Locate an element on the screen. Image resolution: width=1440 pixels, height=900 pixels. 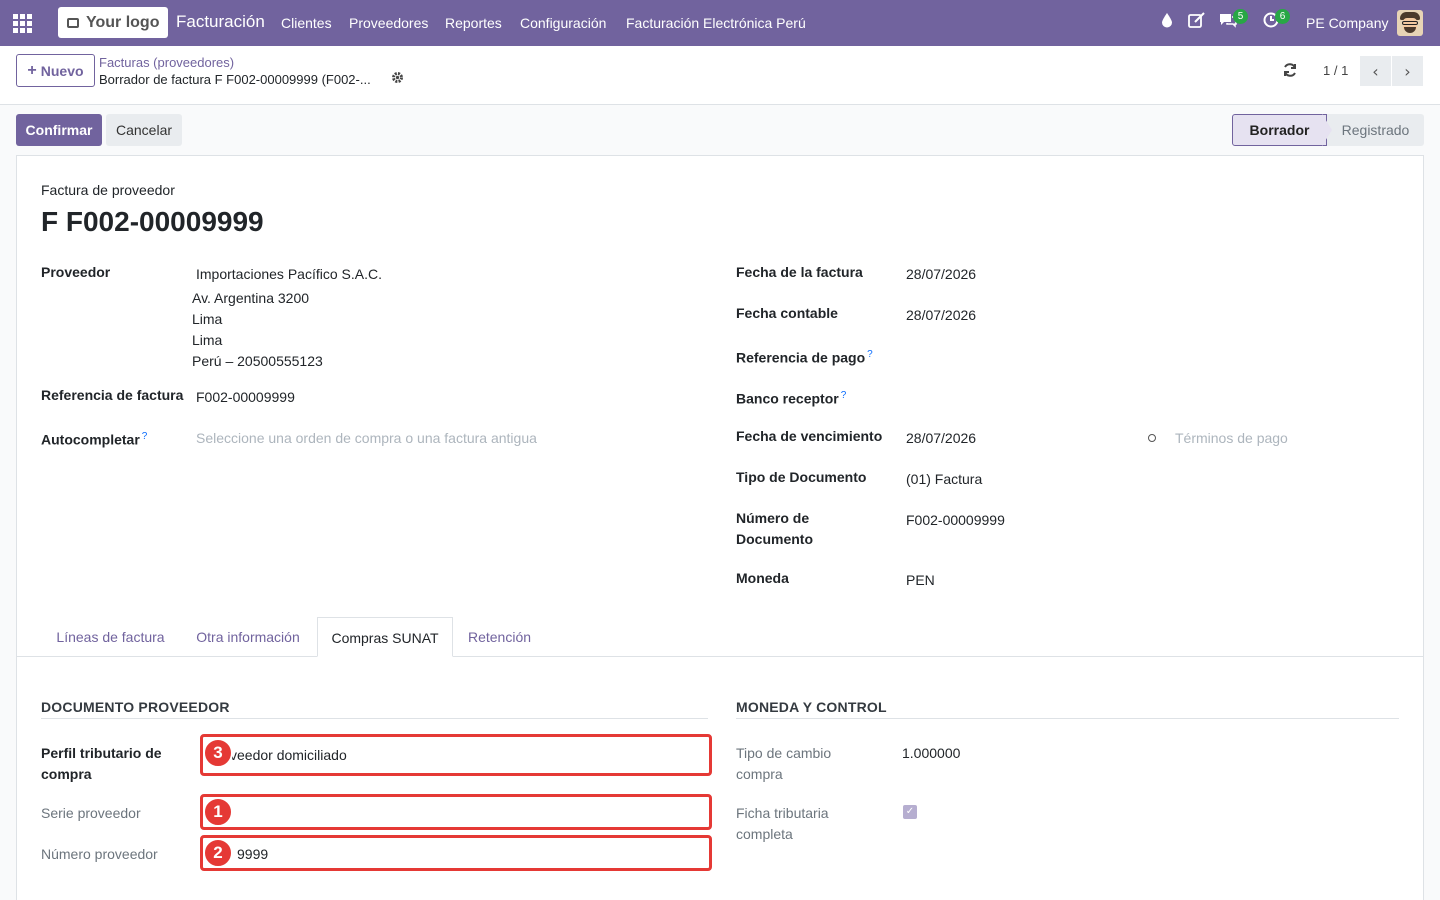
proveedor-label: Proveedor is located at coordinates (76, 272).